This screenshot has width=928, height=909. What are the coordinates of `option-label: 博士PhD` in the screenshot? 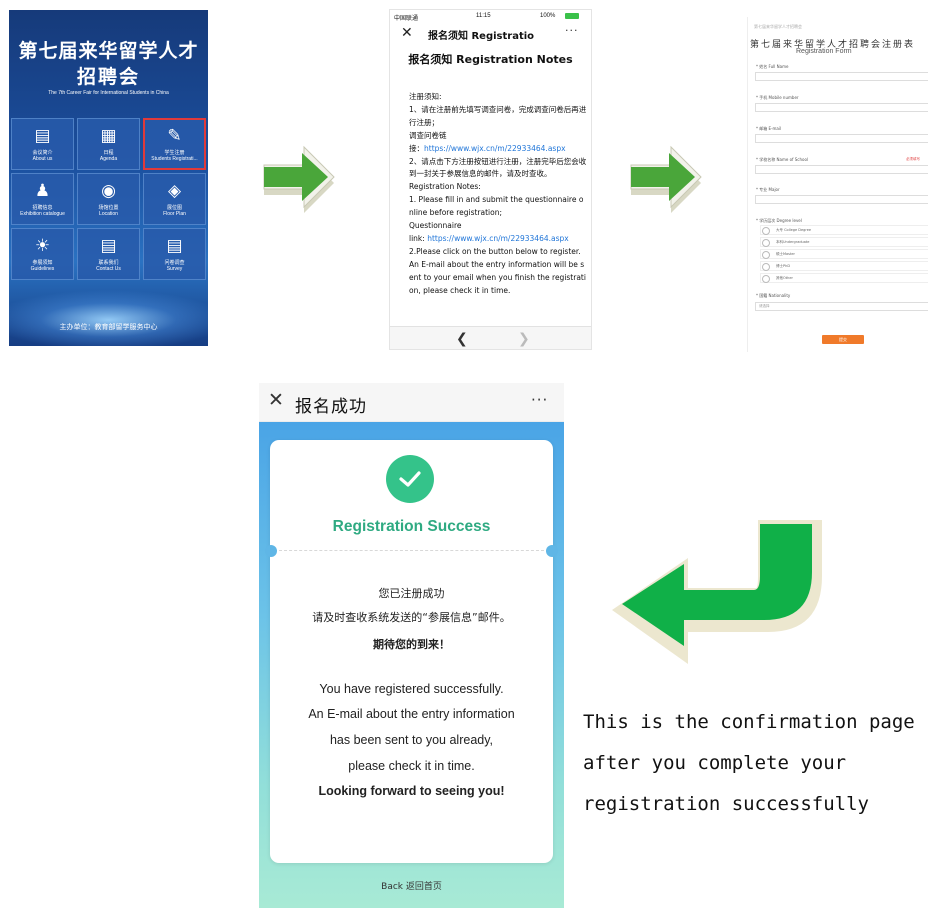 It's located at (783, 266).